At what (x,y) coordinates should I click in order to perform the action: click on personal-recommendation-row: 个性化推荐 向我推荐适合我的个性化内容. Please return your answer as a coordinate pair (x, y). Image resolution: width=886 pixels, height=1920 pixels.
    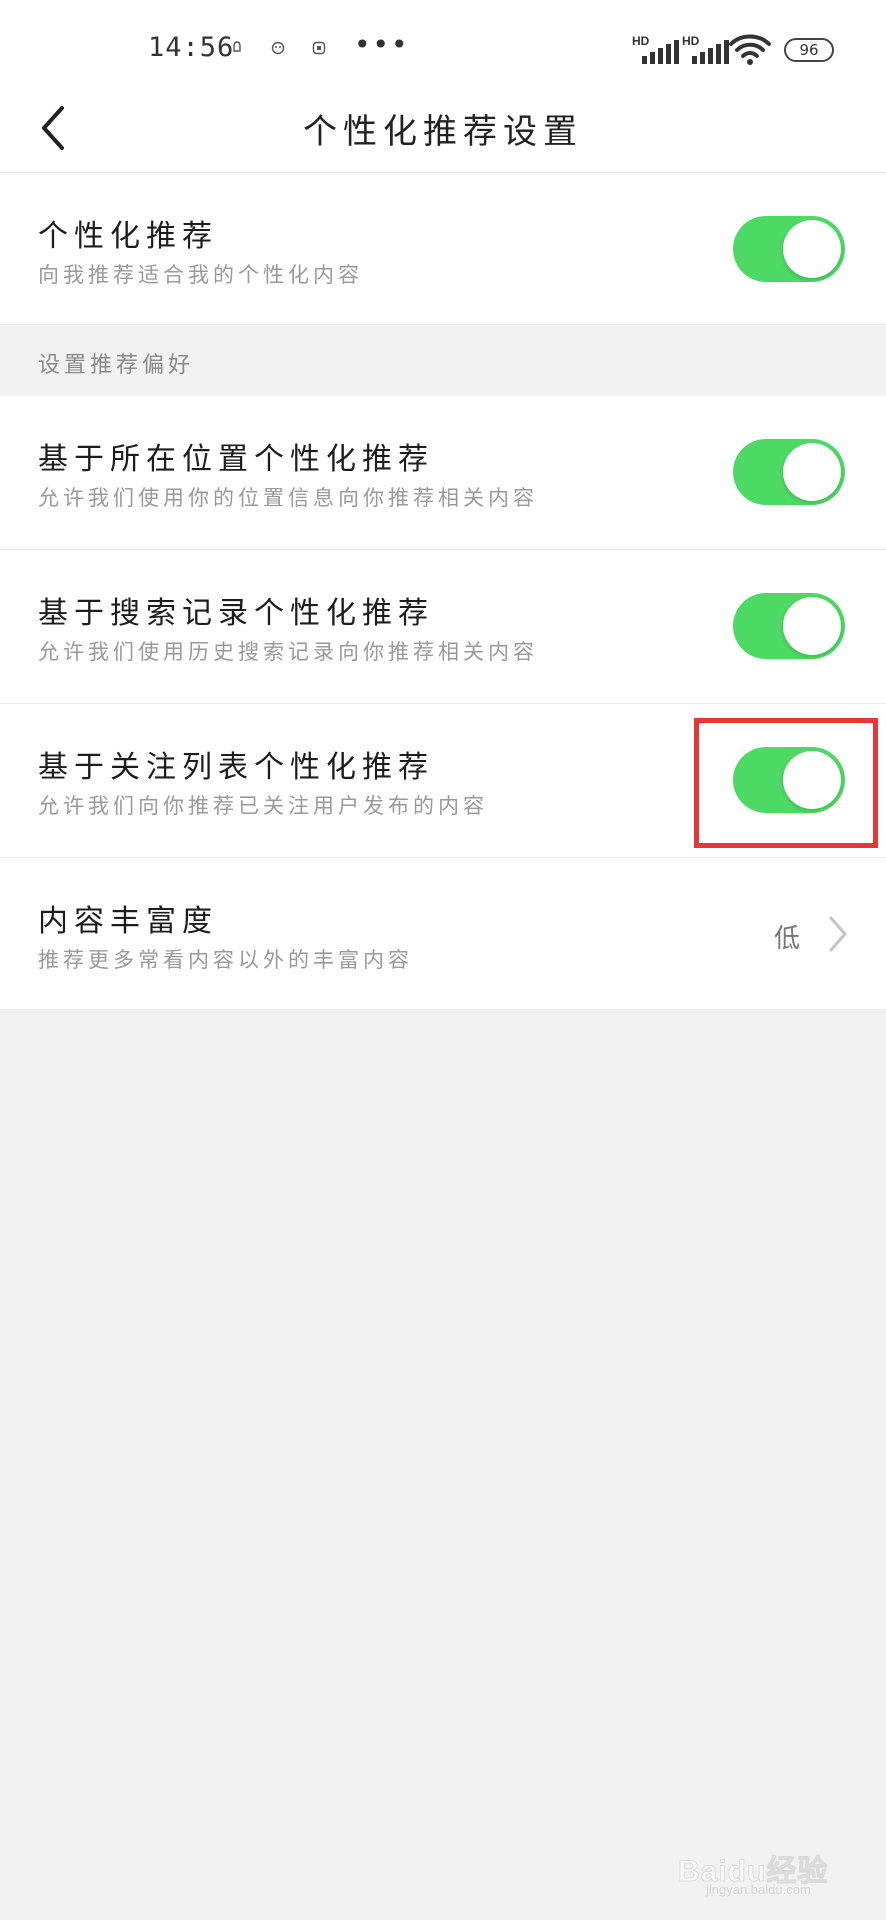
    Looking at the image, I should click on (443, 249).